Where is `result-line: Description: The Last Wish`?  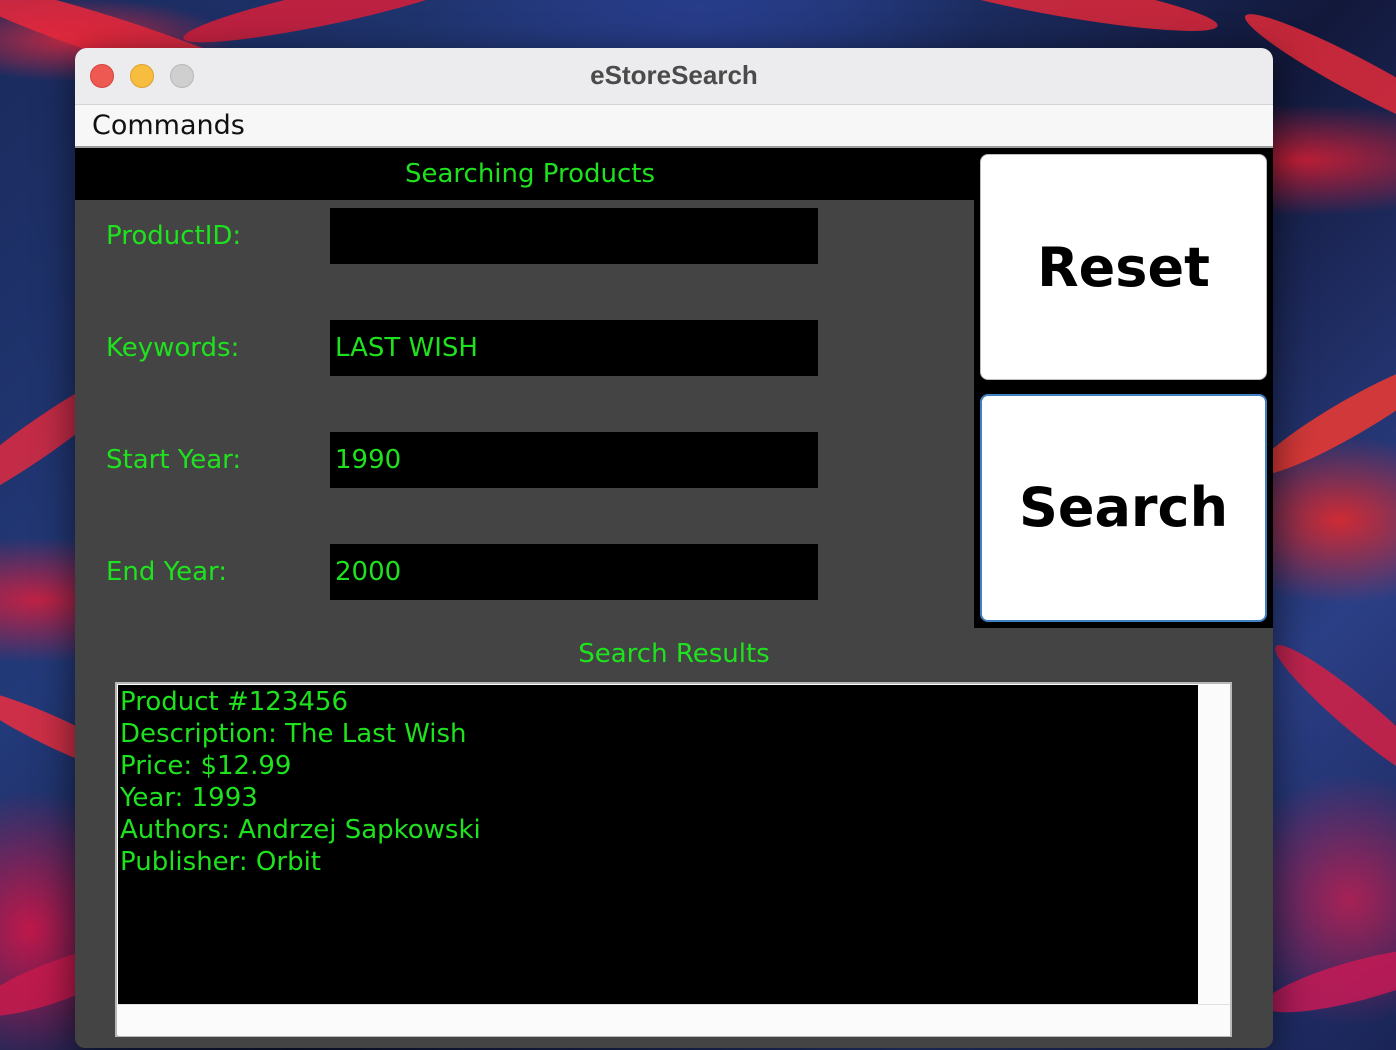
result-line: Description: The Last Wish is located at coordinates (293, 734).